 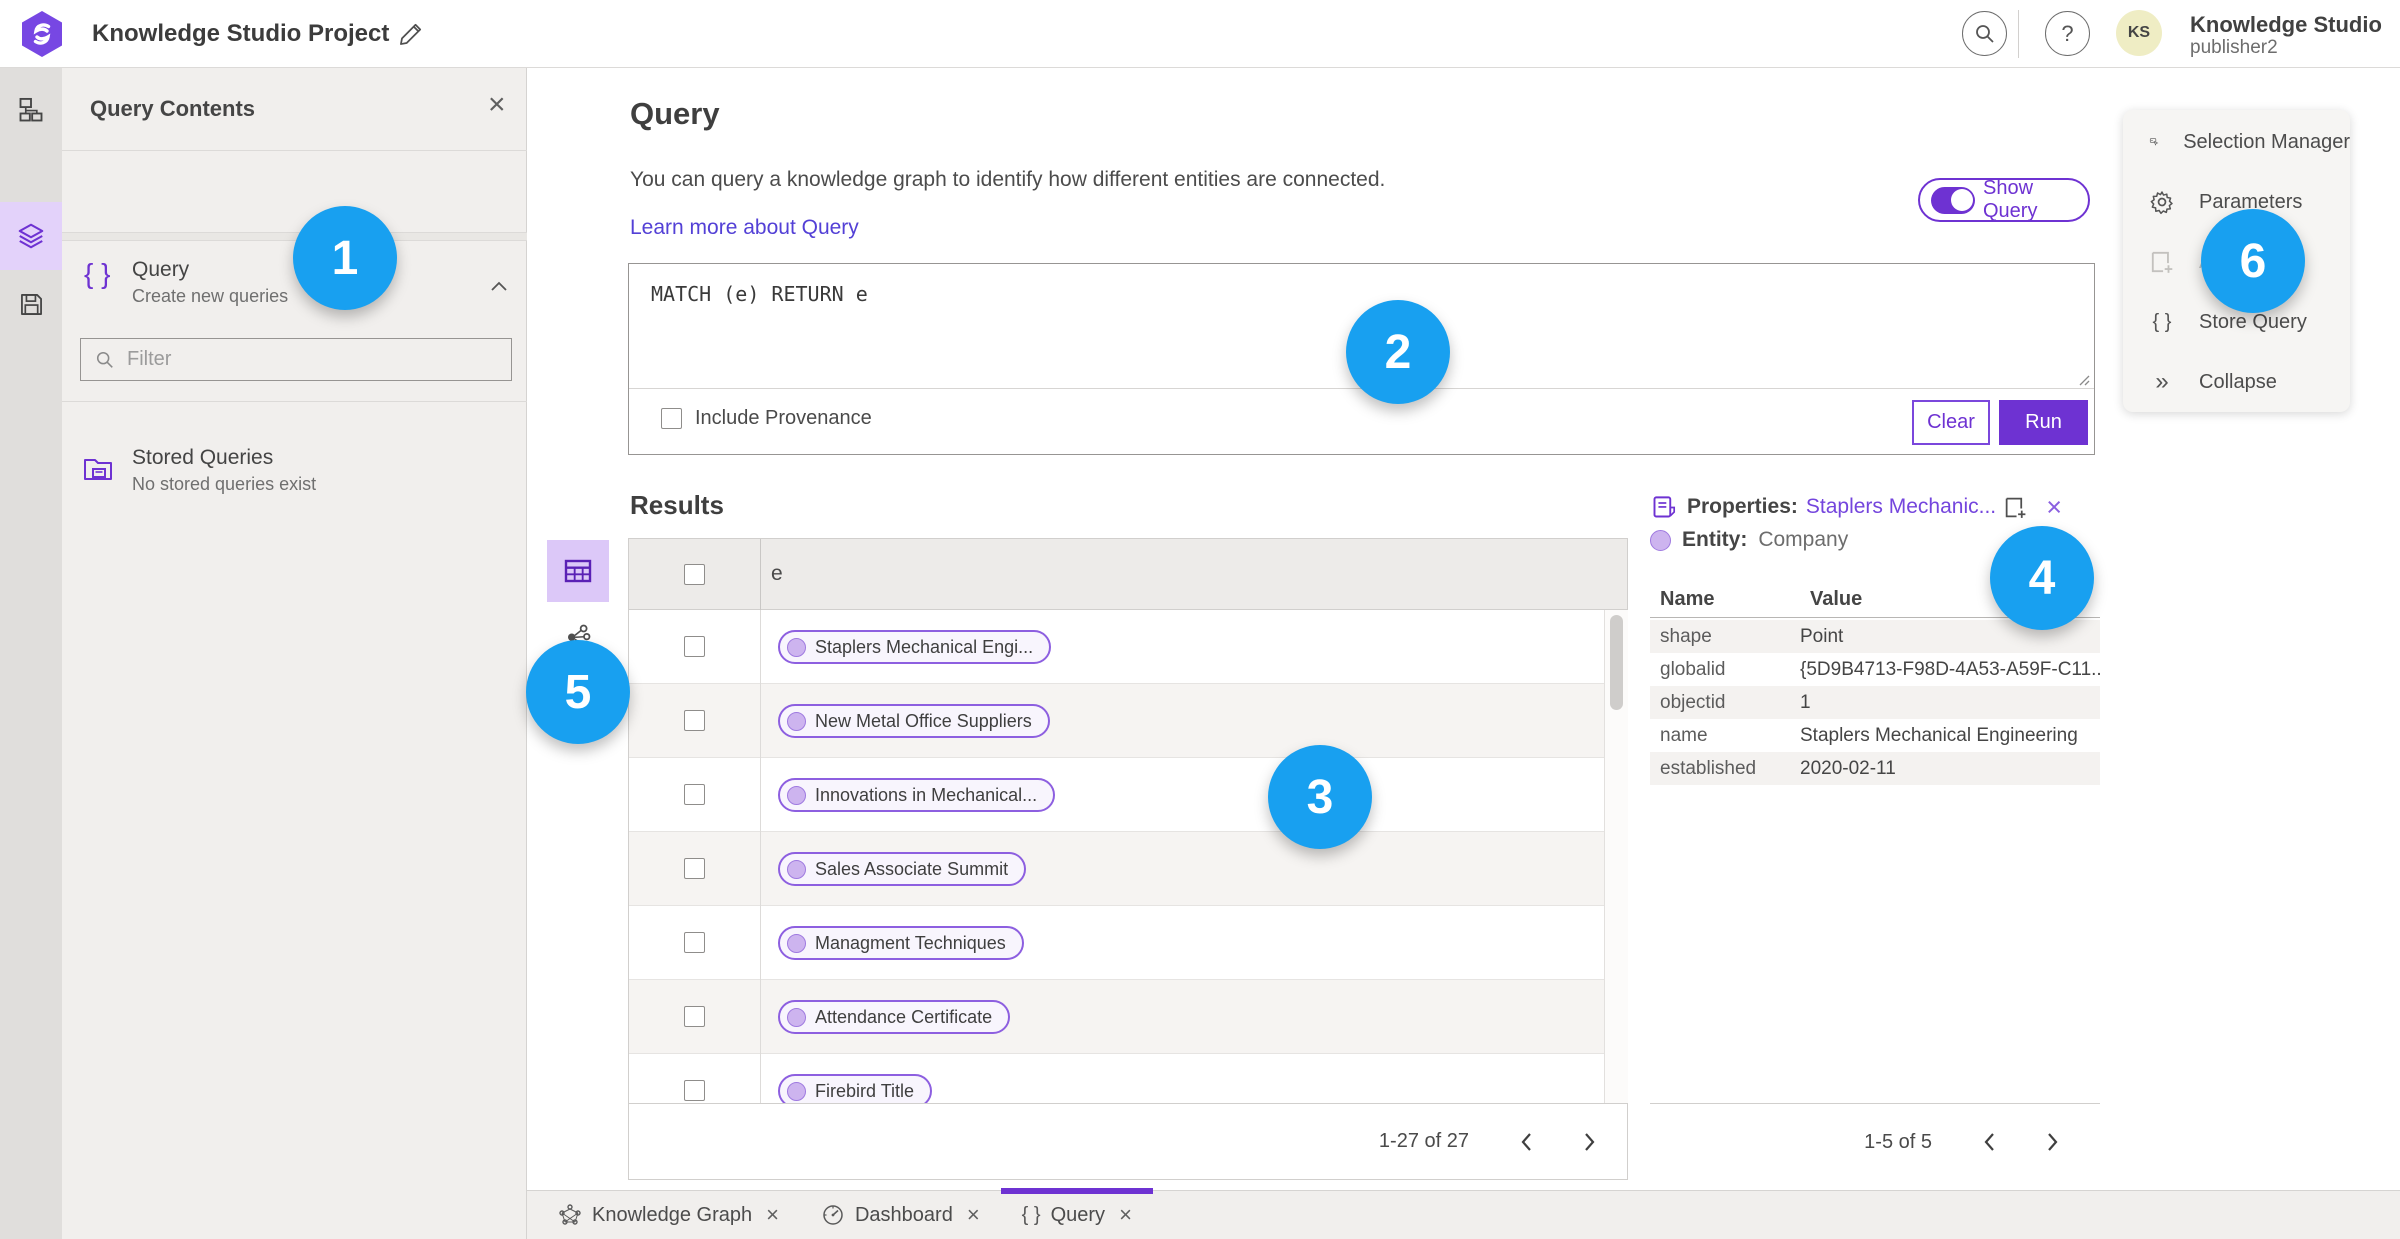 I want to click on data-model-nav-button, so click(x=31, y=110).